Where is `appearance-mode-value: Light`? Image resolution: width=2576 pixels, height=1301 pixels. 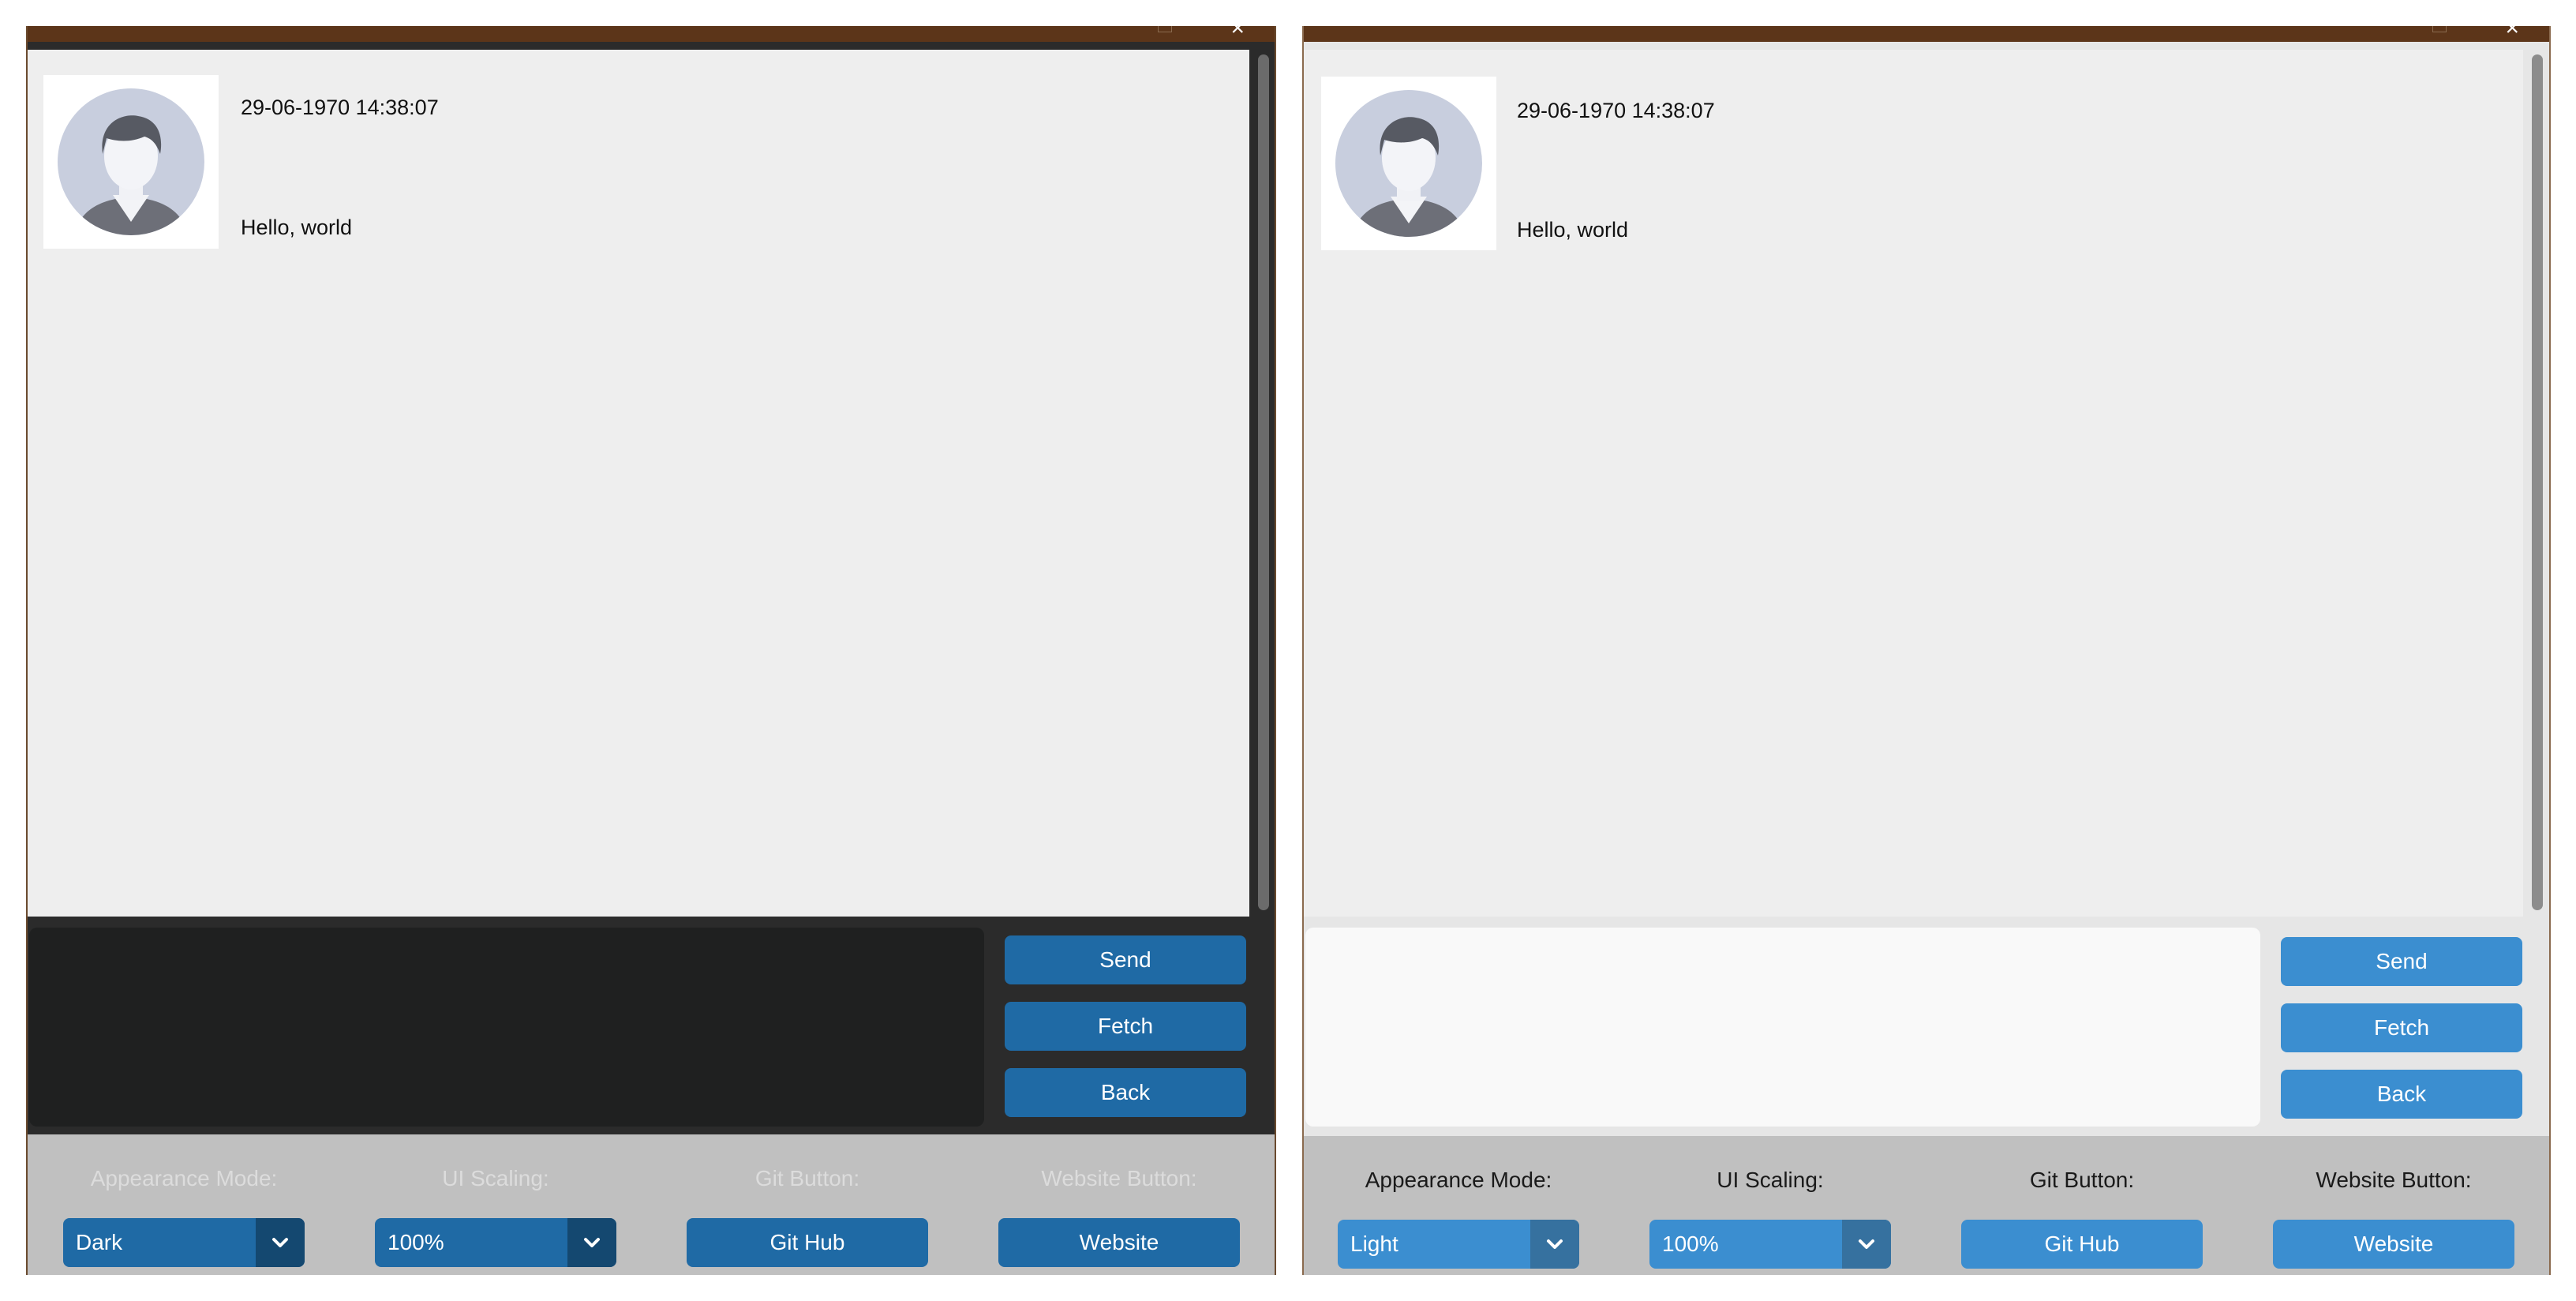 appearance-mode-value: Light is located at coordinates (1374, 1244).